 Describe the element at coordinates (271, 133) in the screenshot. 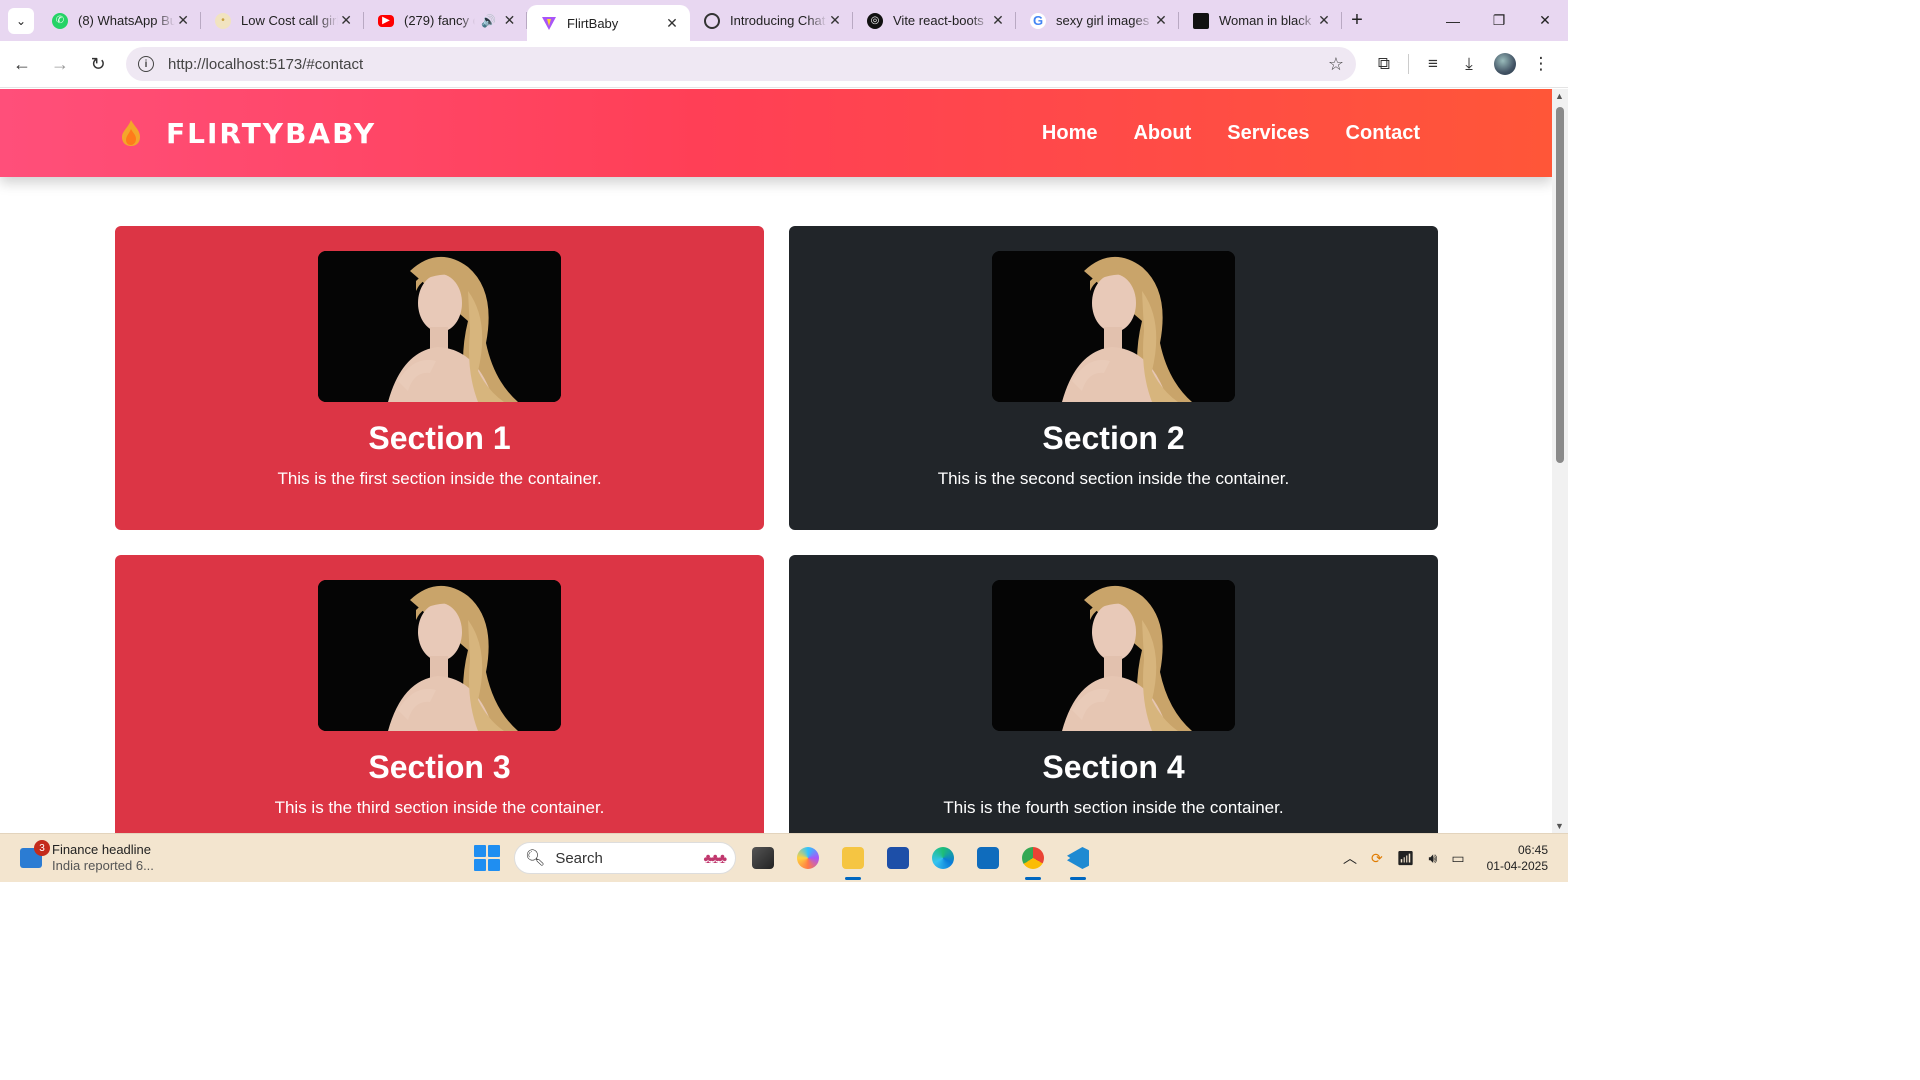

I see `brand-name: FLIRTYBABY` at that location.